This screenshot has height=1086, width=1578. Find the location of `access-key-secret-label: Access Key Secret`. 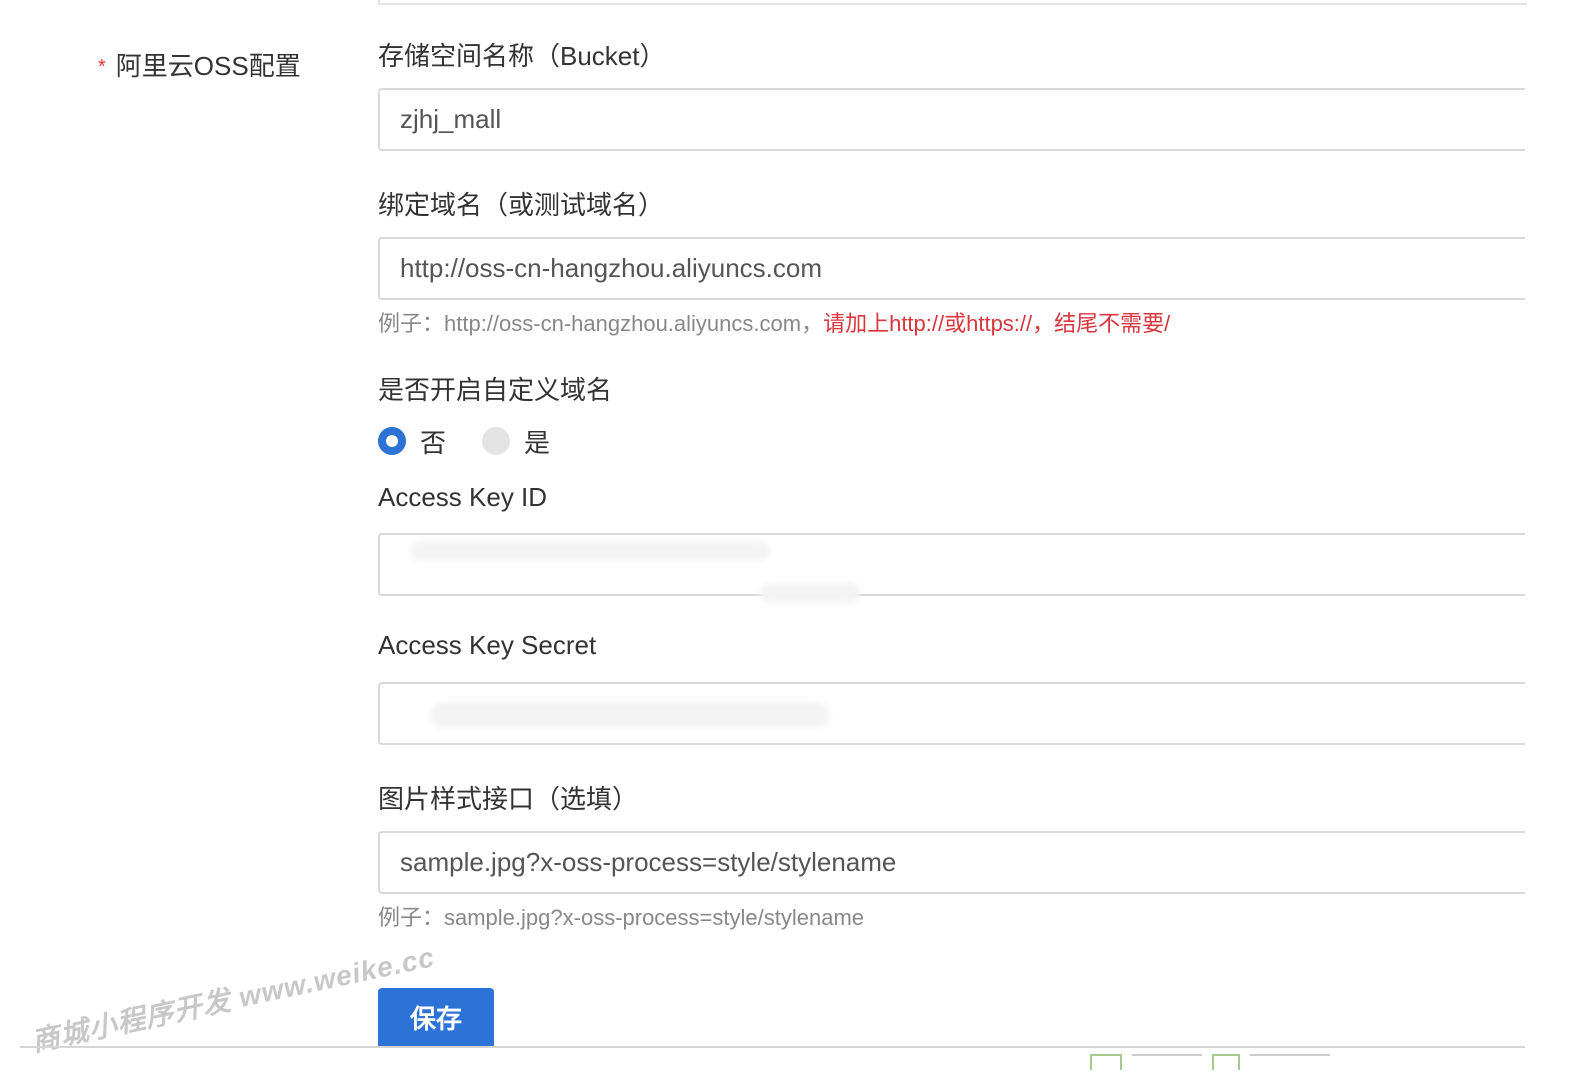

access-key-secret-label: Access Key Secret is located at coordinates (487, 645).